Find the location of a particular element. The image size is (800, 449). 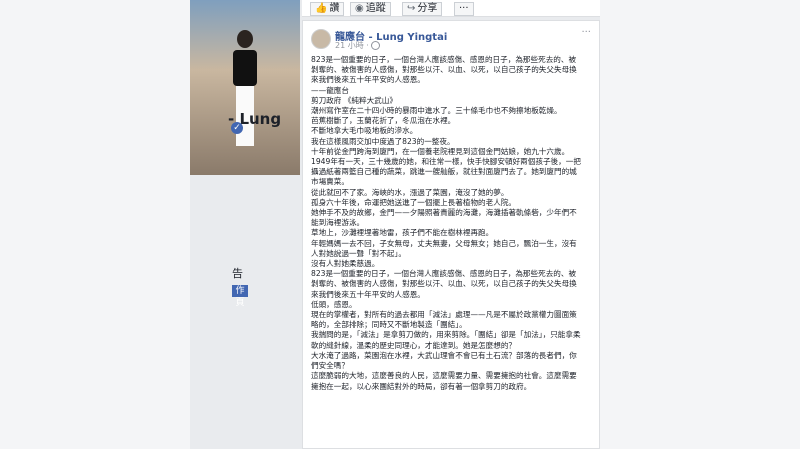

post-paragraph: ——龍應台 is located at coordinates (330, 90).